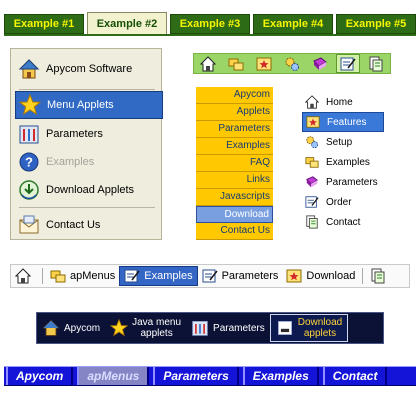 This screenshot has height=400, width=420. What do you see at coordinates (376, 24) in the screenshot?
I see `tab-example-5: Example #5` at bounding box center [376, 24].